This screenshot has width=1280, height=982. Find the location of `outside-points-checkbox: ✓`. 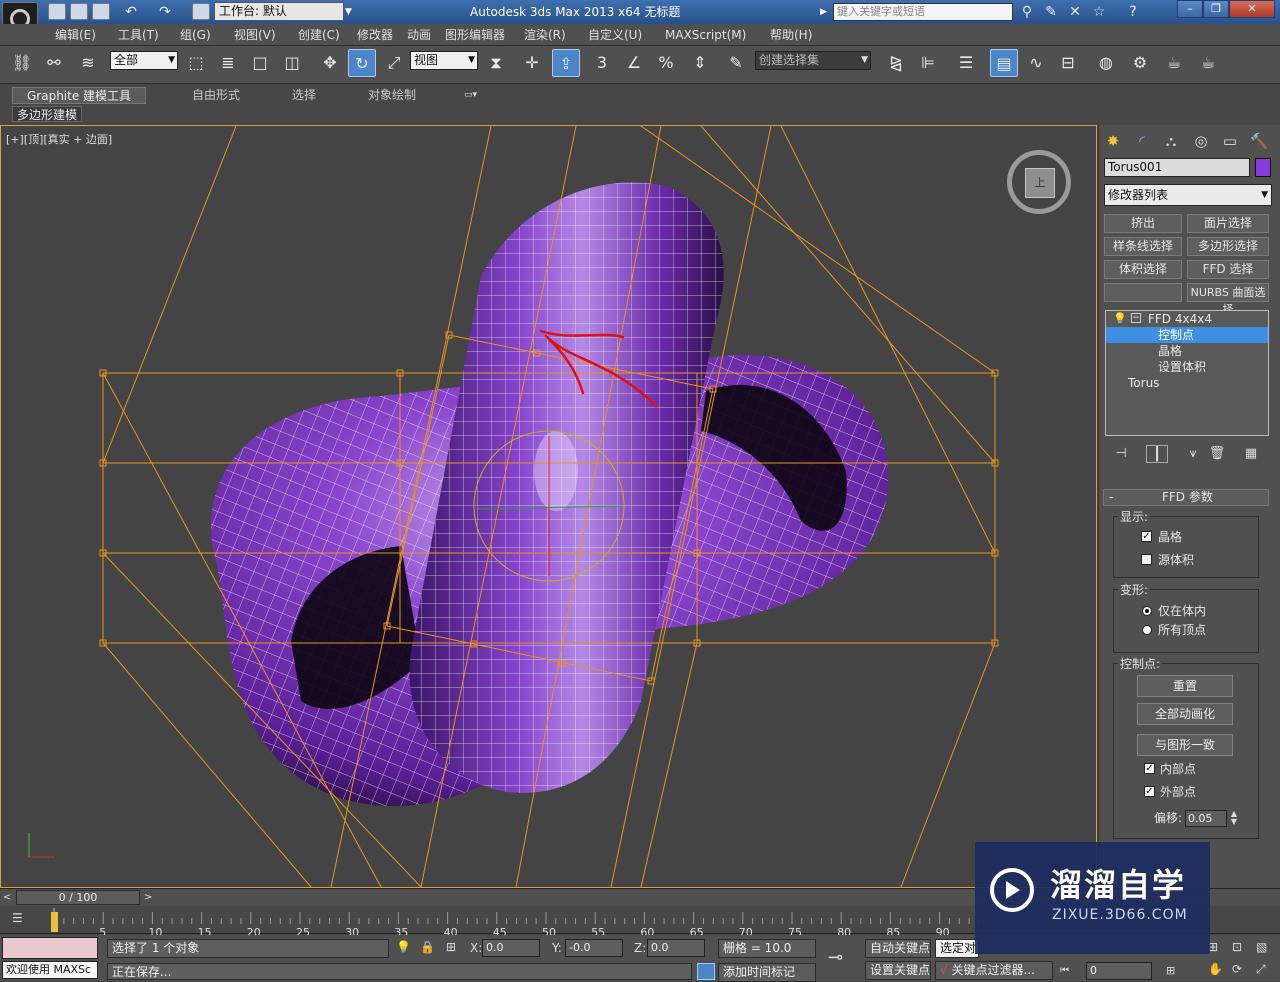

outside-points-checkbox: ✓ is located at coordinates (1149, 791).